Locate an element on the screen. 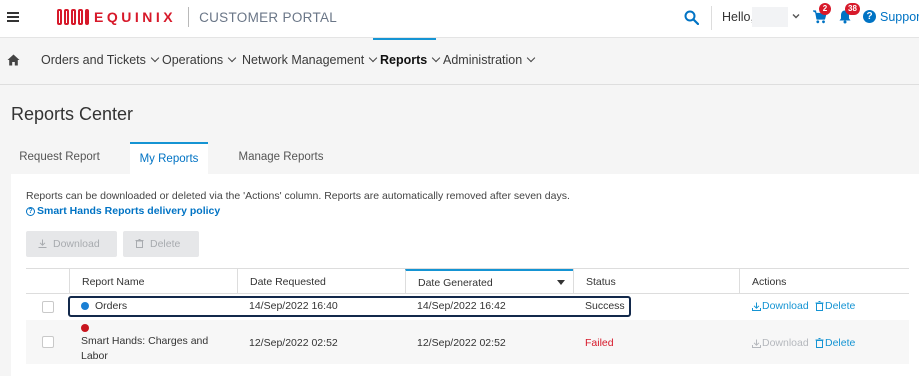  support-link: Support is located at coordinates (899, 17).